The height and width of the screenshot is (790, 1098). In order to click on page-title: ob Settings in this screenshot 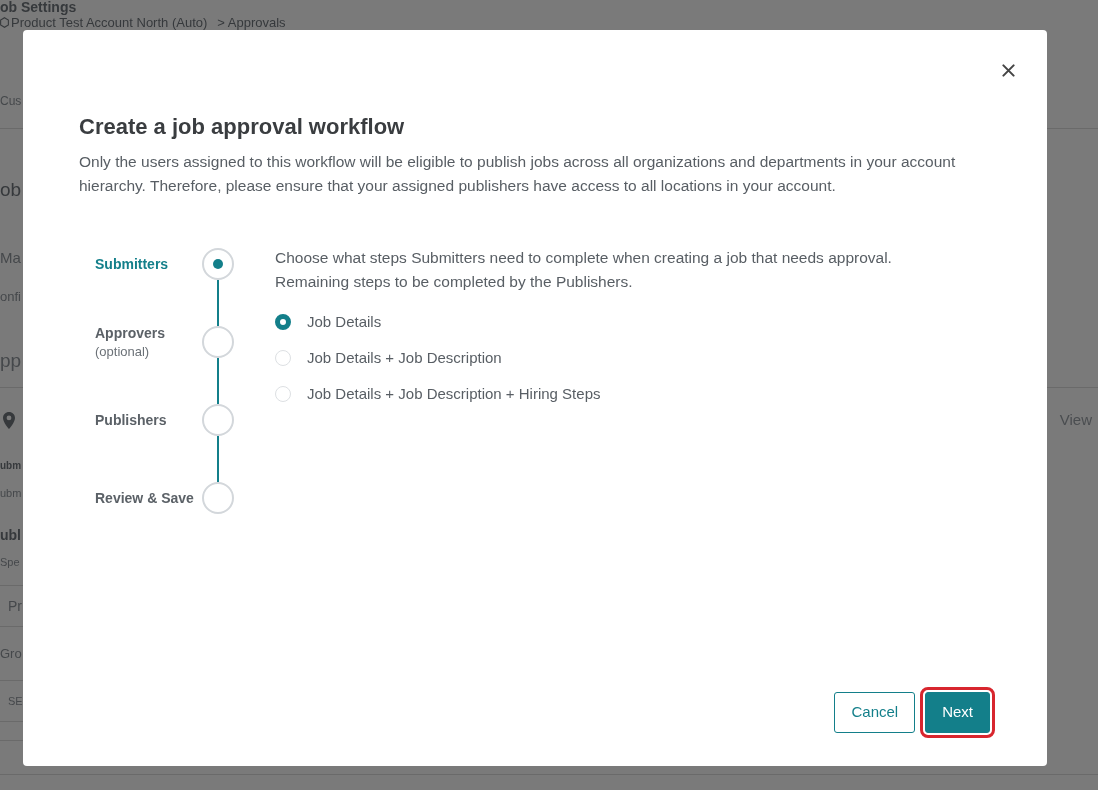, I will do `click(38, 7)`.